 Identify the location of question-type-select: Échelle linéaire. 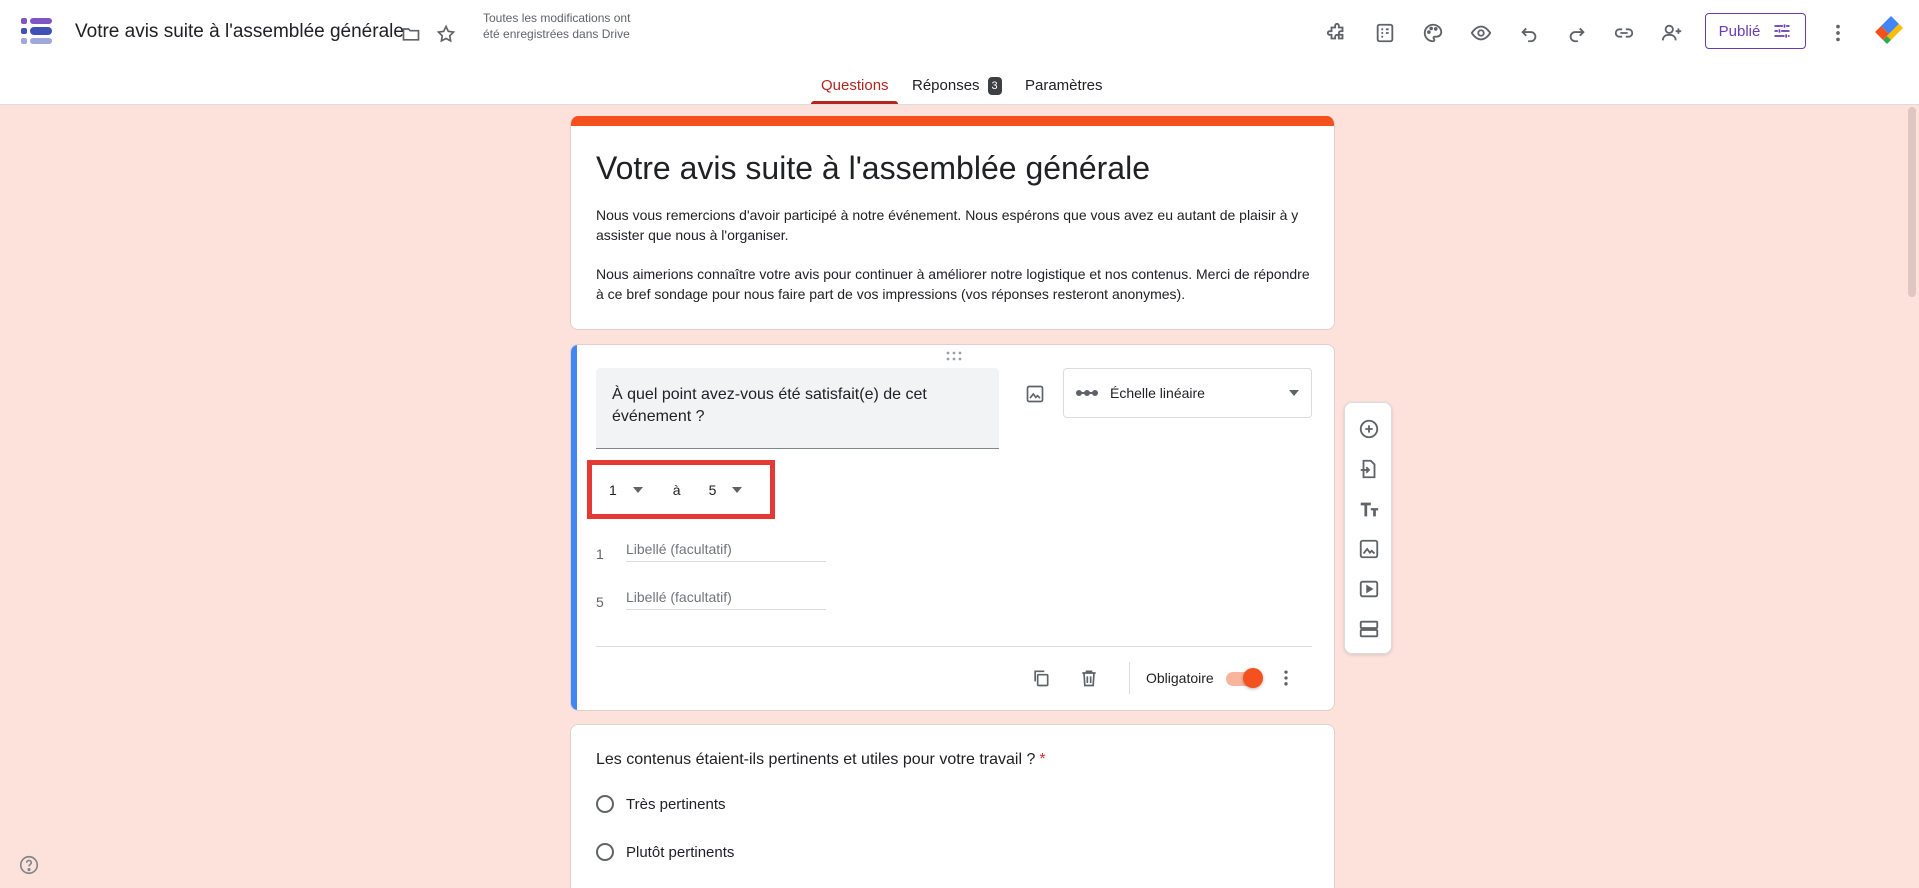
(1187, 393).